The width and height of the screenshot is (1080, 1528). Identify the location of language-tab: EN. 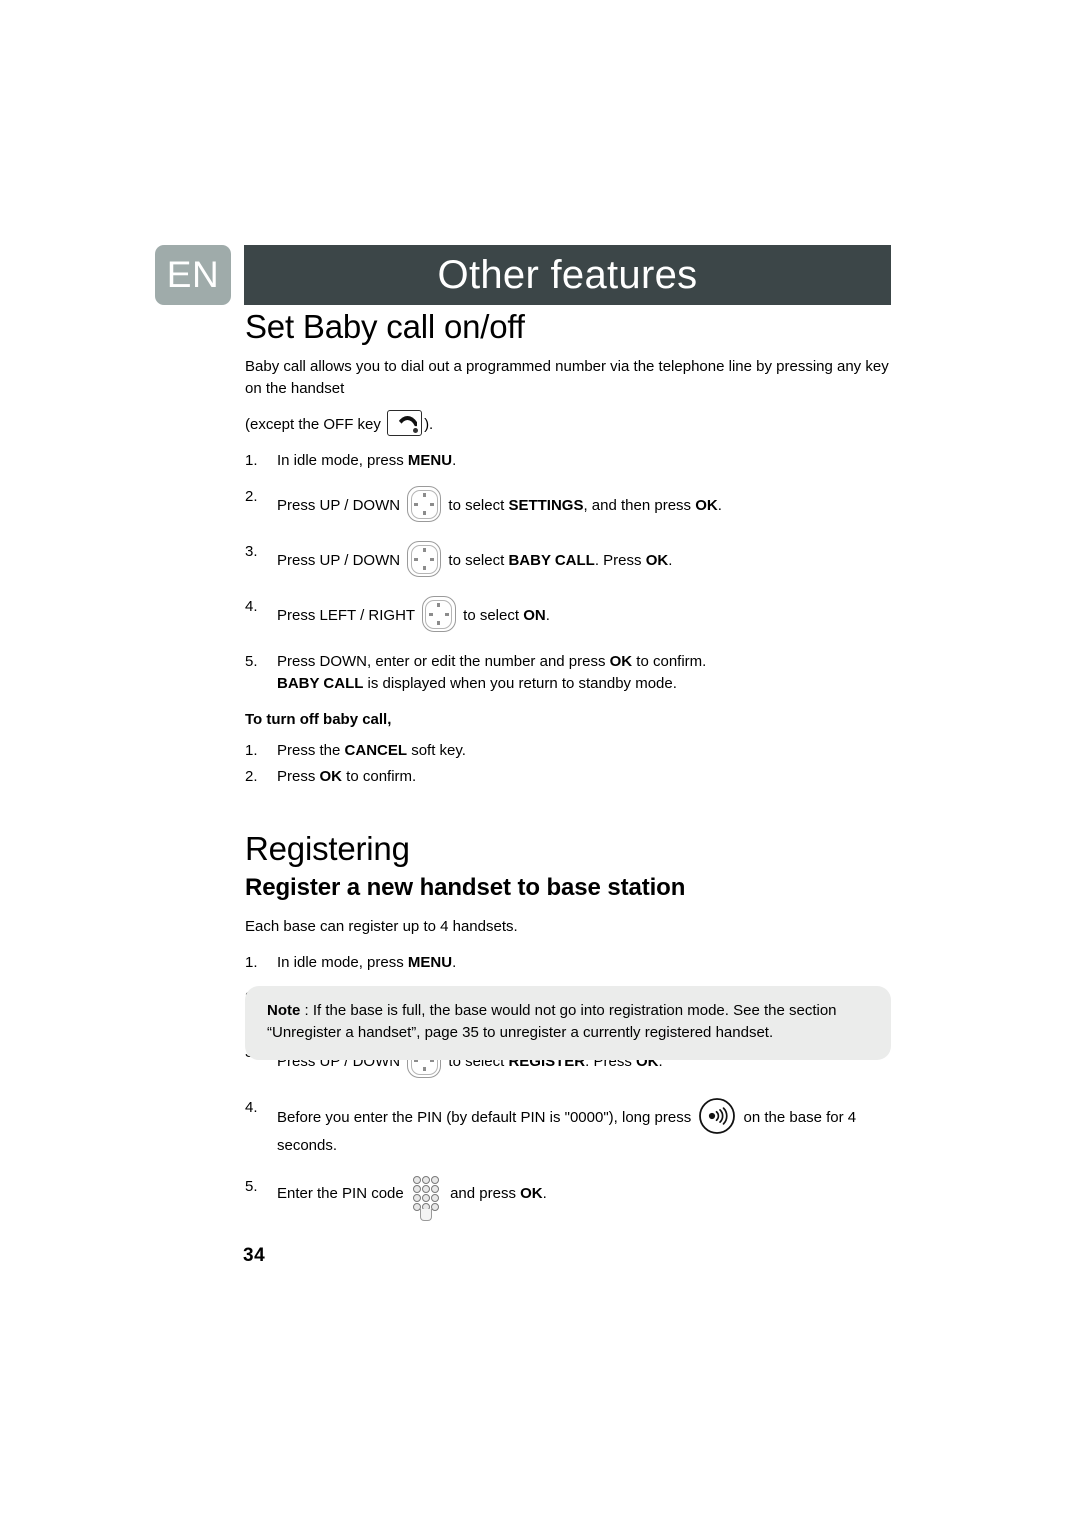
(193, 275).